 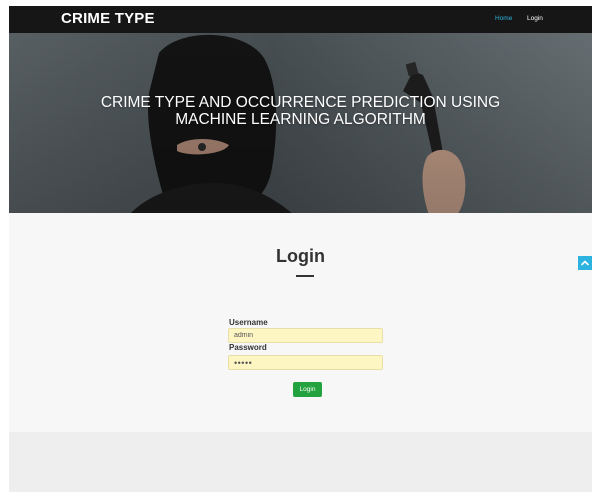 I want to click on login-heading: Login, so click(x=300, y=256).